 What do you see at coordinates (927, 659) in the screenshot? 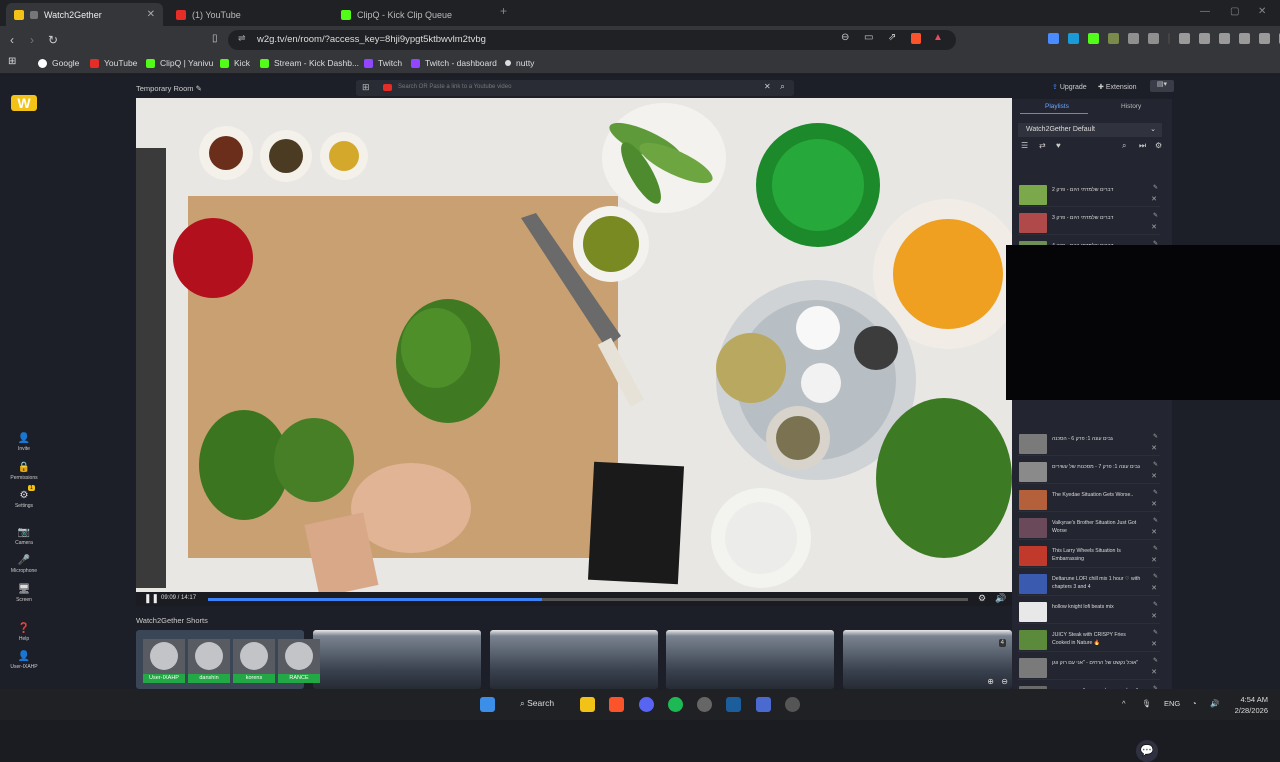
I see `short-card: 4 ⊕ ⊖` at bounding box center [927, 659].